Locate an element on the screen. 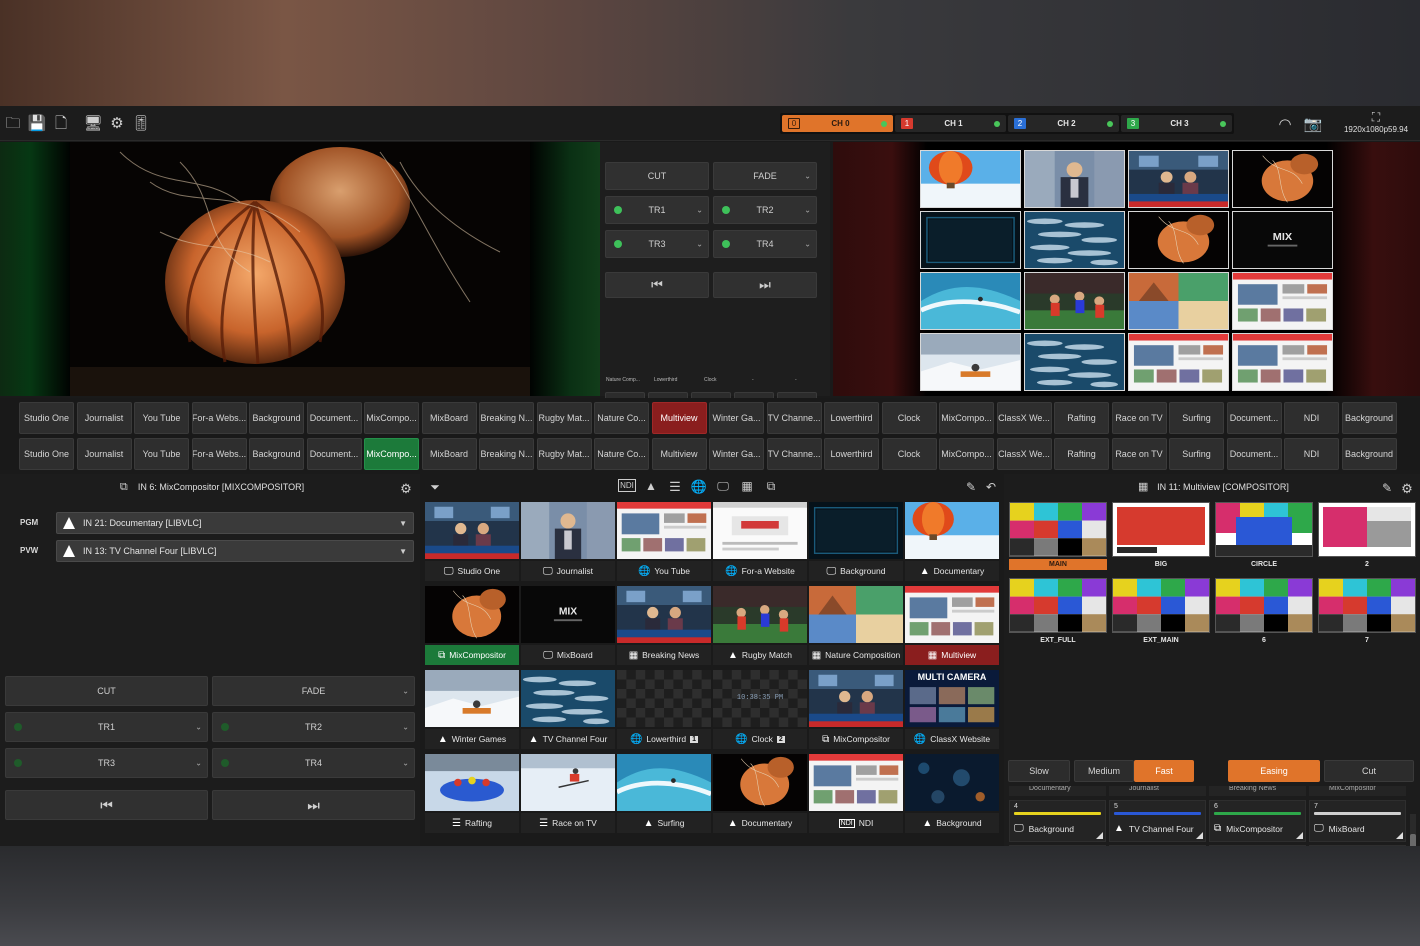 The height and width of the screenshot is (946, 1420). resolution-display: ⛶ 1920x1080p59.94 is located at coordinates (1376, 122).